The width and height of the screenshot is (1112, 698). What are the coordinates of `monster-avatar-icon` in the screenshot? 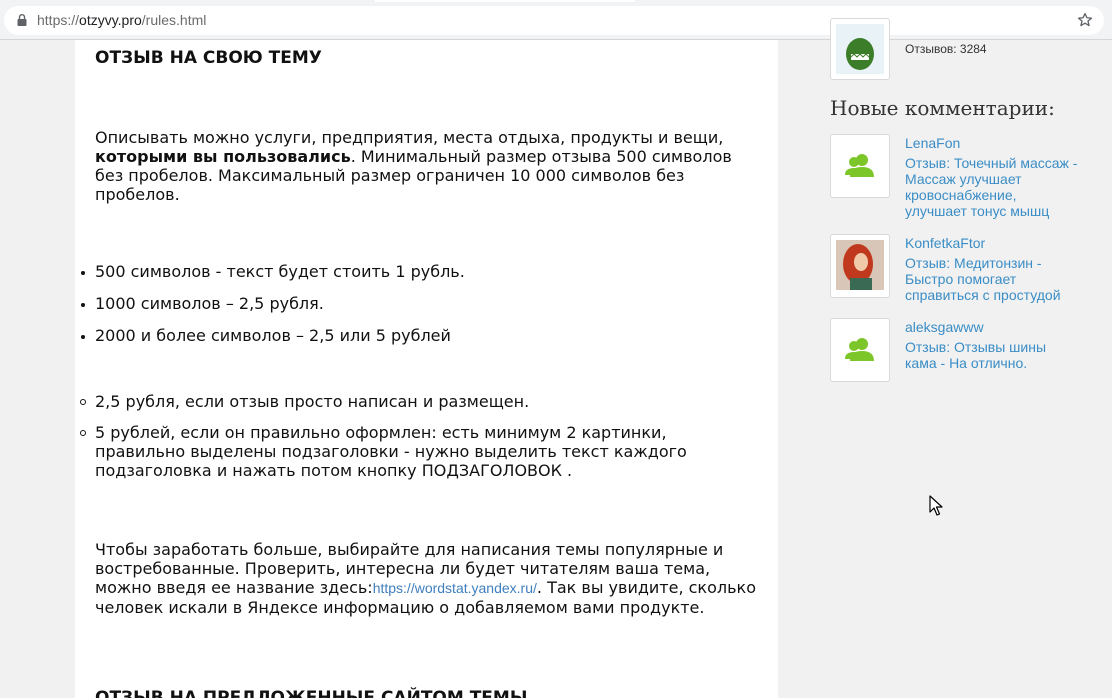 It's located at (860, 49).